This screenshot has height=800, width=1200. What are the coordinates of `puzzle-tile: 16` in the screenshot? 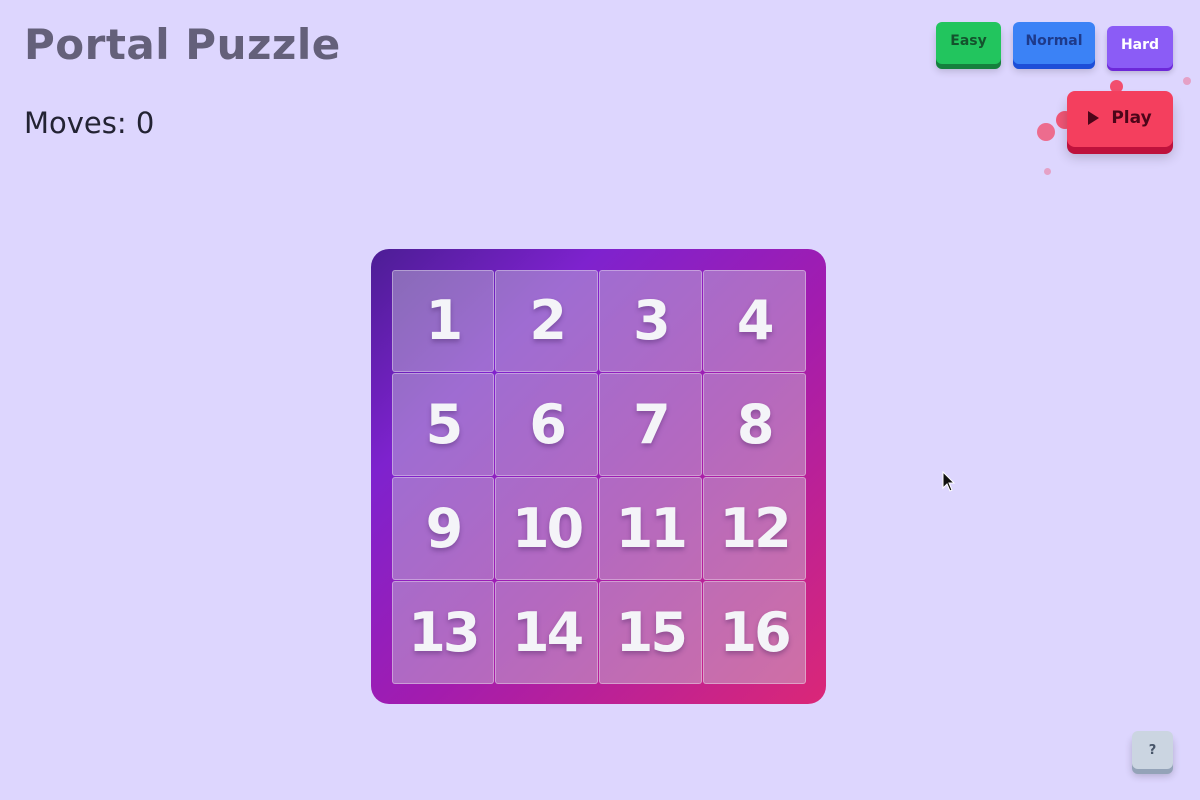 It's located at (754, 632).